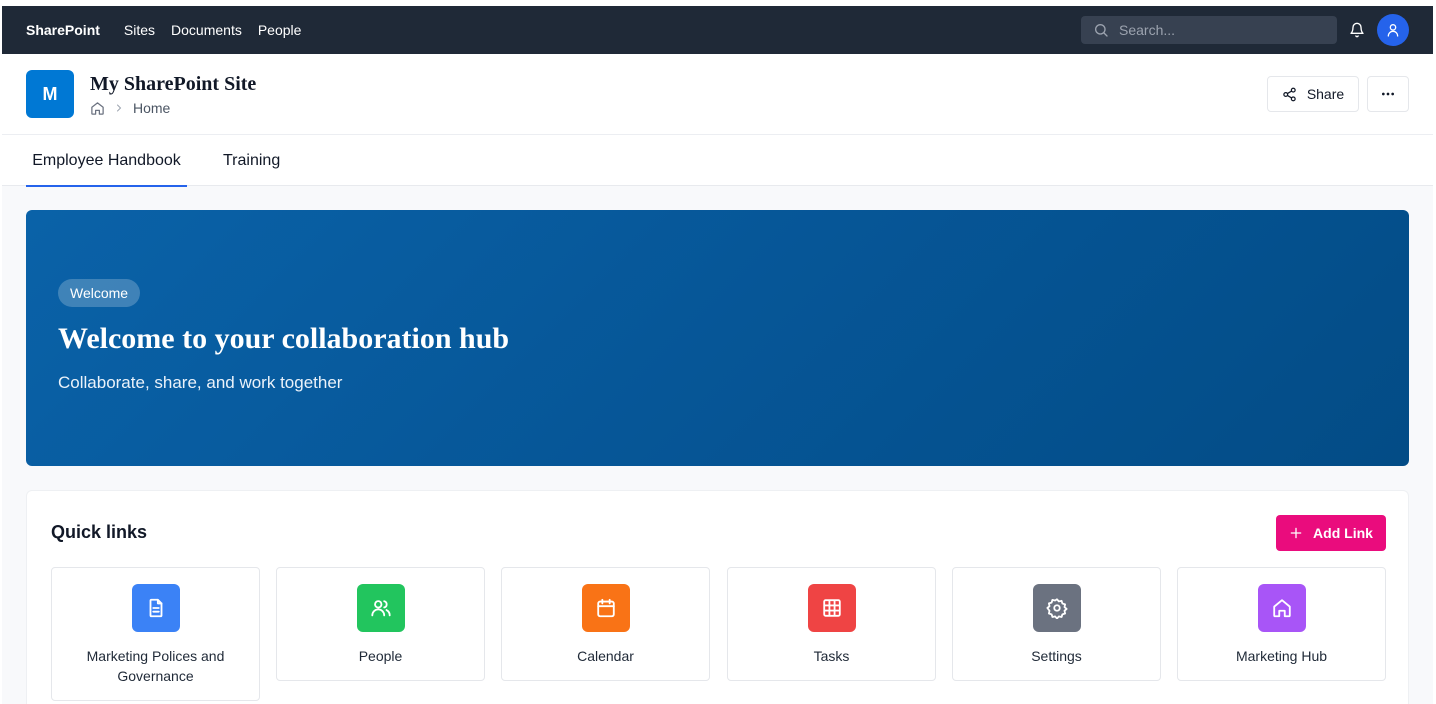 This screenshot has width=1436, height=704. I want to click on quick-link-marketing-policies: Marketing Polices and Governance, so click(155, 634).